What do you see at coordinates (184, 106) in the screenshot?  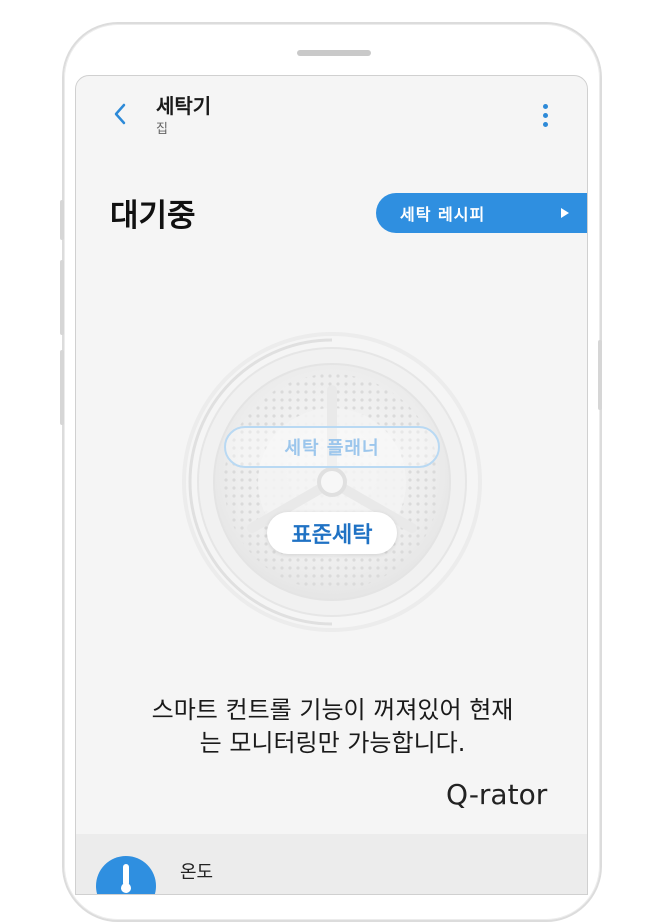 I see `page-title: 세탁기` at bounding box center [184, 106].